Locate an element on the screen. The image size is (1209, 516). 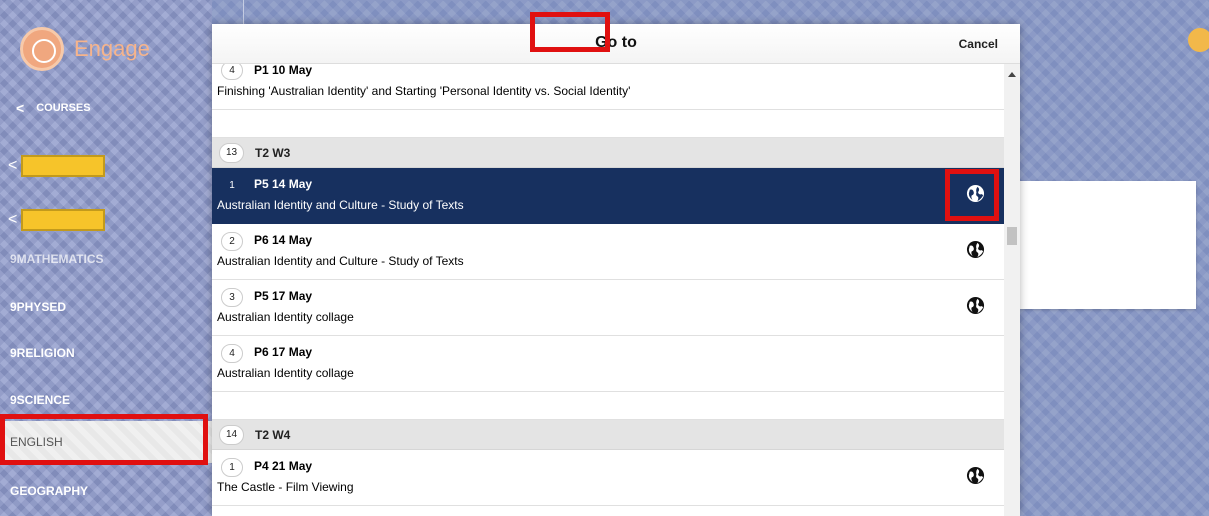
sidebar-item-label: 9SCIENCE is located at coordinates (40, 400).